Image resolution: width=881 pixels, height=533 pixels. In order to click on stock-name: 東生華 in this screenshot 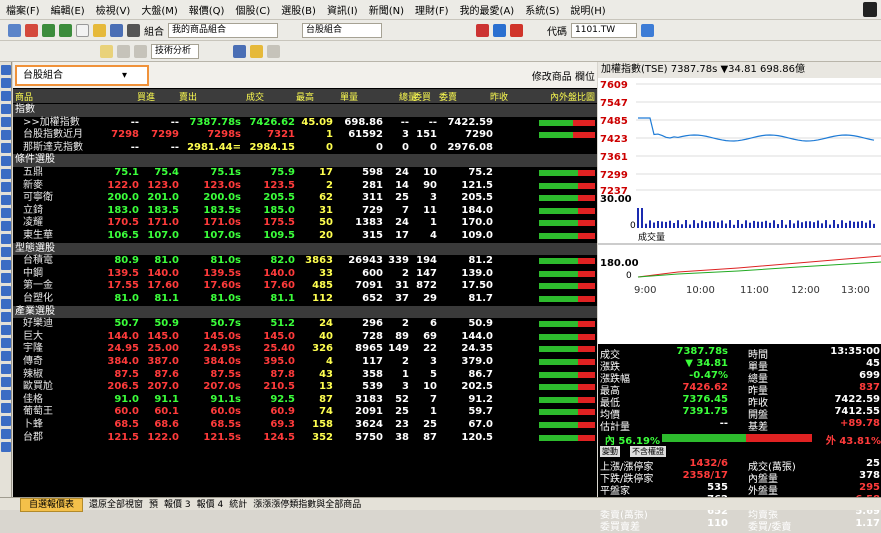, I will do `click(38, 236)`.